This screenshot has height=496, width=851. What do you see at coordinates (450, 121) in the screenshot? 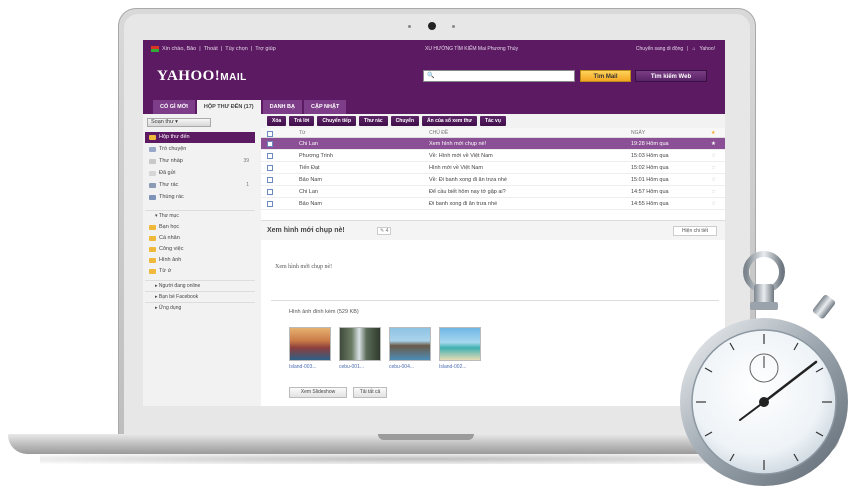
I see `hide-preview-button: Ẩn của sổ xem thư` at bounding box center [450, 121].